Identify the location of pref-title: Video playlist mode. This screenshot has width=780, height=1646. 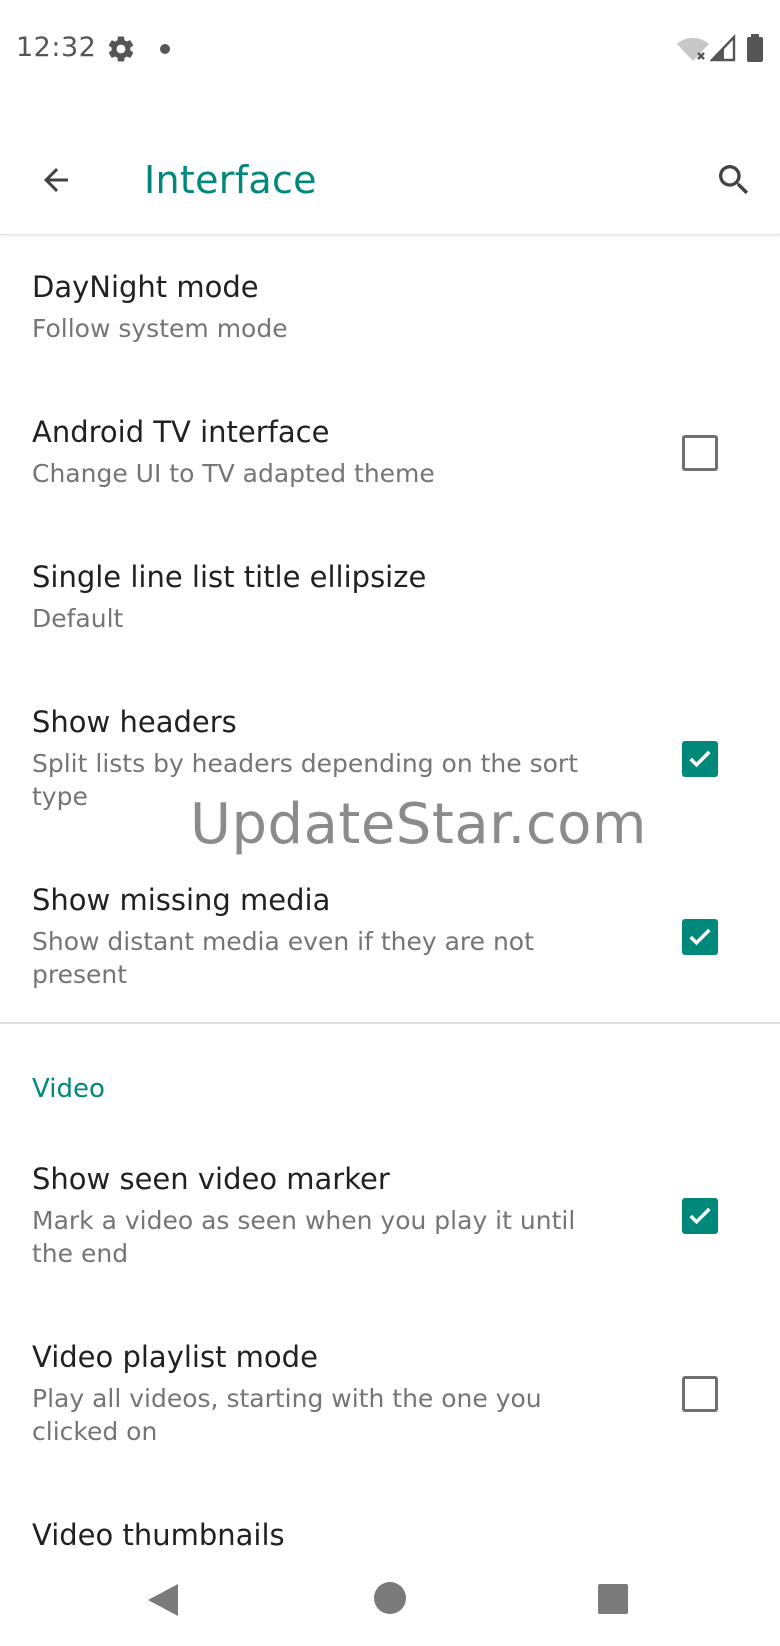
(175, 1357).